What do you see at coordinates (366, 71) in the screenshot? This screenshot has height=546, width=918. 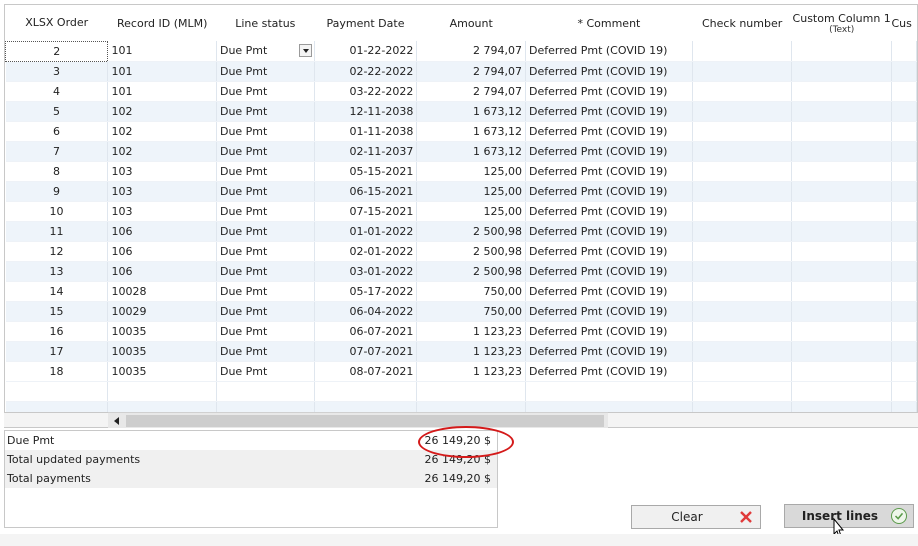 I see `cell-payment-date: 02-22-2022` at bounding box center [366, 71].